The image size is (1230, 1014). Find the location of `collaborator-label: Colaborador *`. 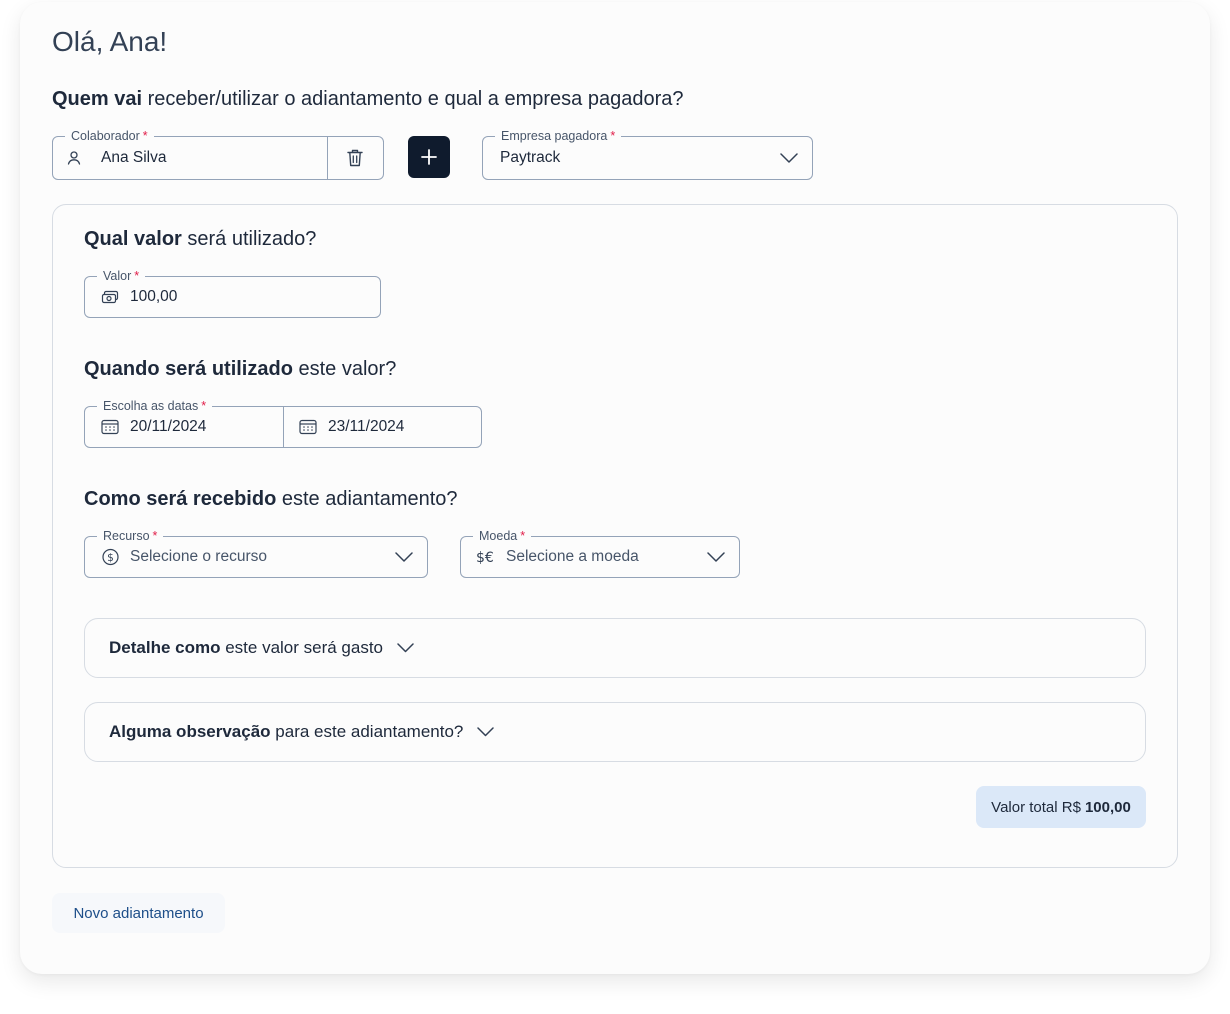

collaborator-label: Colaborador * is located at coordinates (109, 136).